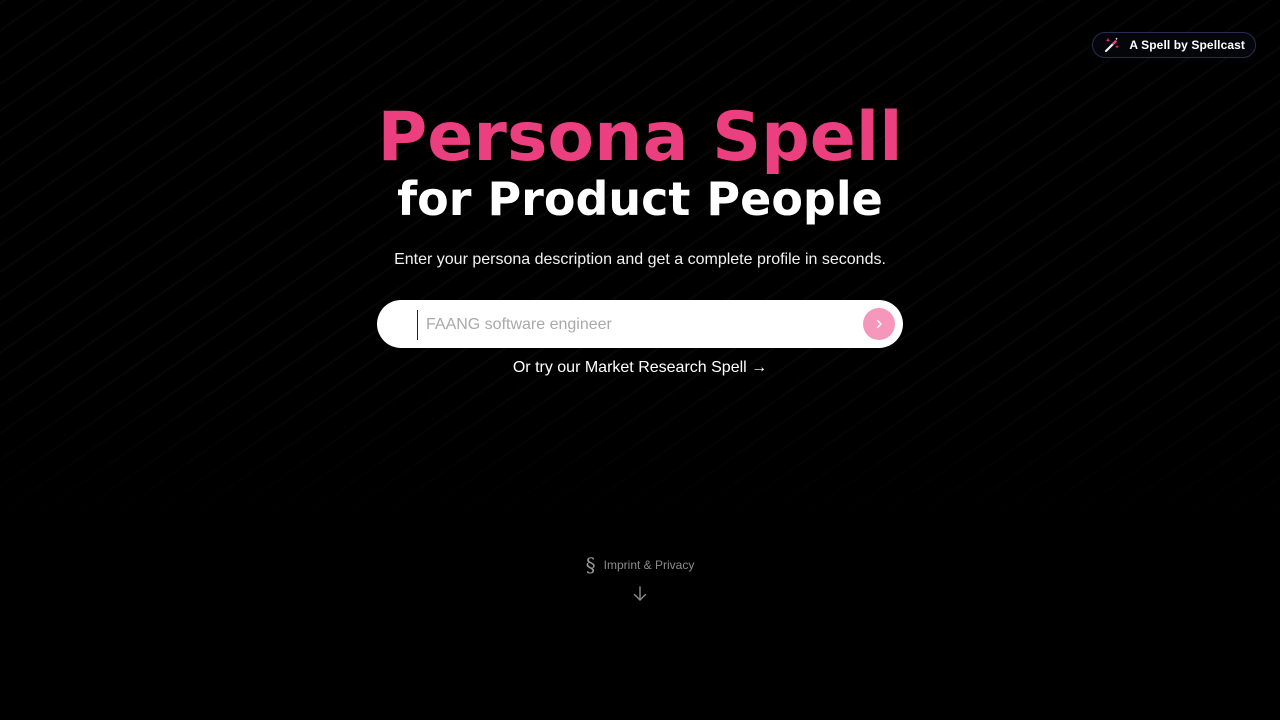  I want to click on submit-button, so click(879, 324).